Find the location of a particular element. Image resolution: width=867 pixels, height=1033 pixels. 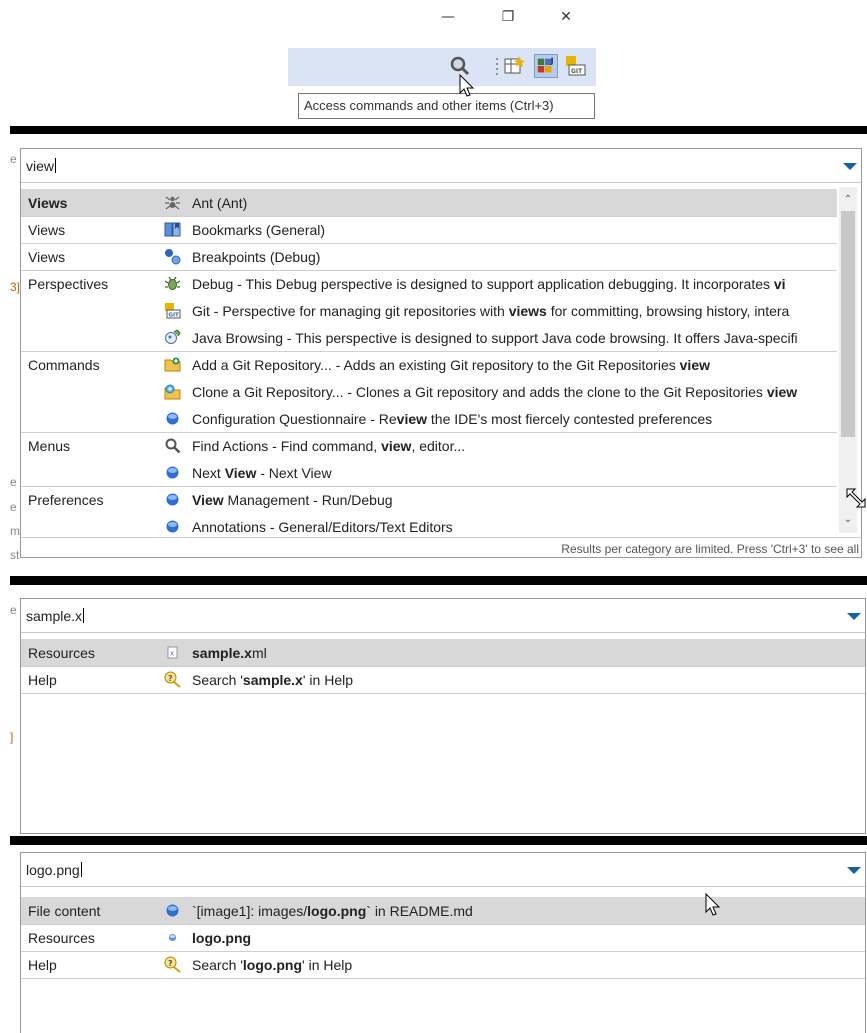

result-label-match: logo.png is located at coordinates (337, 911).